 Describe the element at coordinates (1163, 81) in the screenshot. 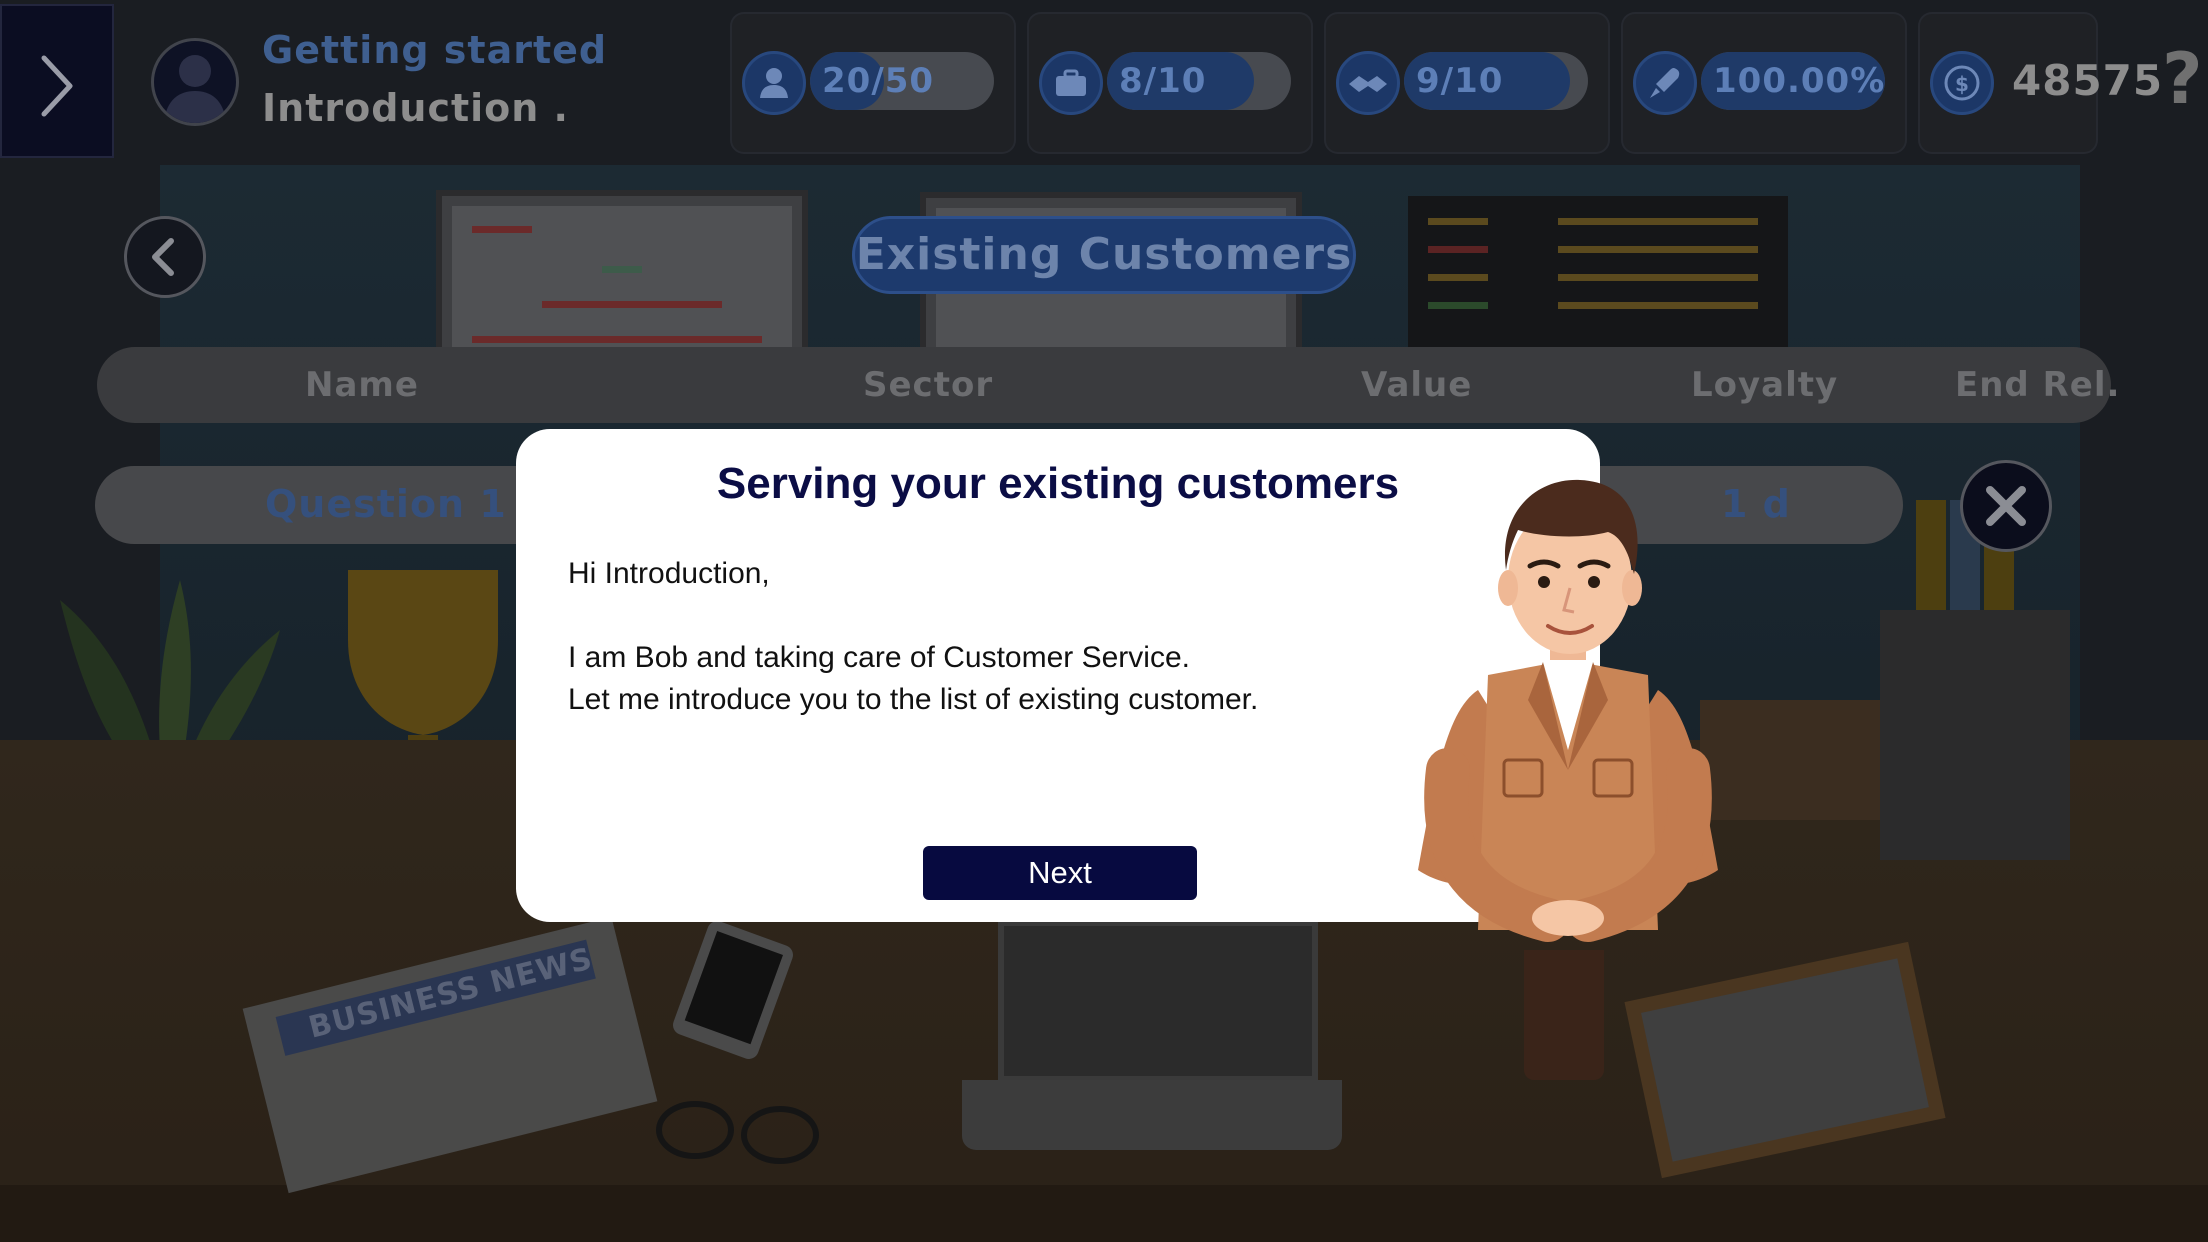

I see `projects-value: 8/10` at that location.